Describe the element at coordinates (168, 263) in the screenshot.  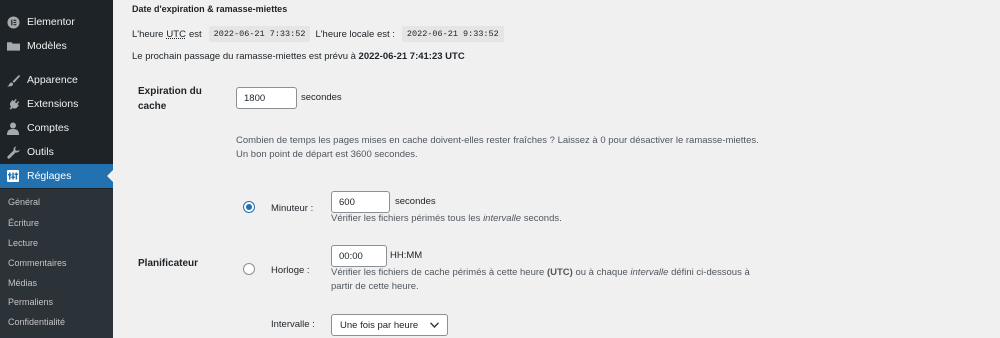
I see `scheduler-label: Planificateur` at that location.